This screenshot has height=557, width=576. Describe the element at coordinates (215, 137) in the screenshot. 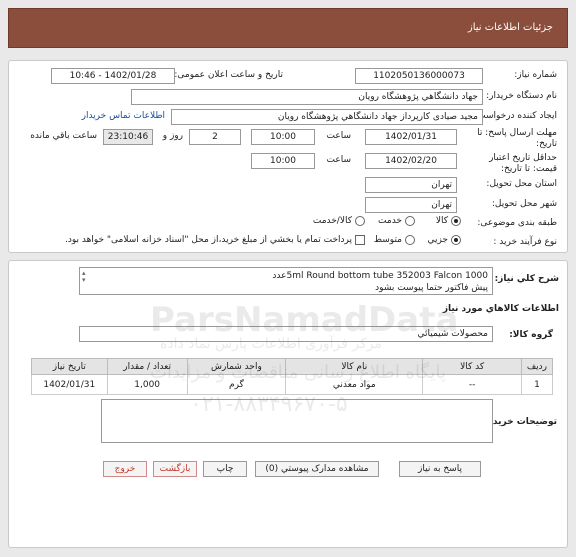

I see `remaining-days-field: 2` at that location.